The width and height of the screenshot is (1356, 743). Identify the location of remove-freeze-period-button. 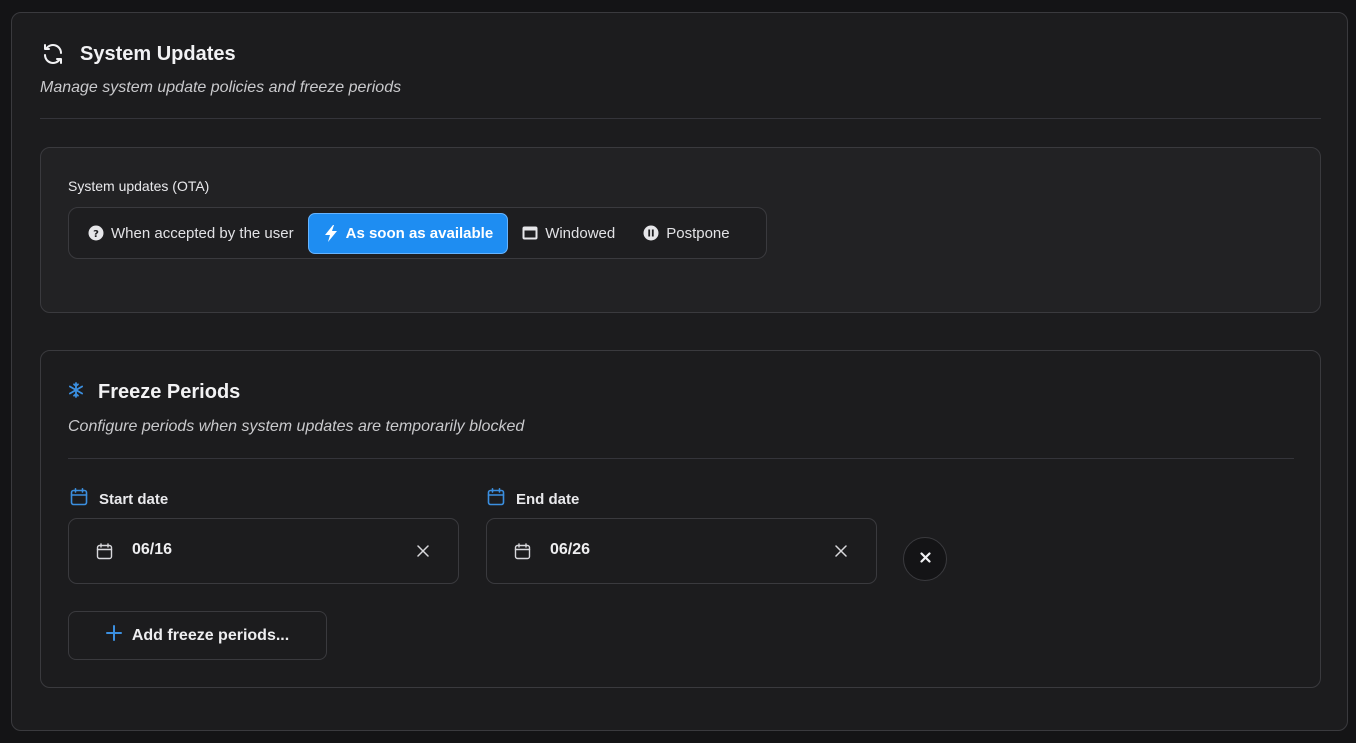
(925, 559).